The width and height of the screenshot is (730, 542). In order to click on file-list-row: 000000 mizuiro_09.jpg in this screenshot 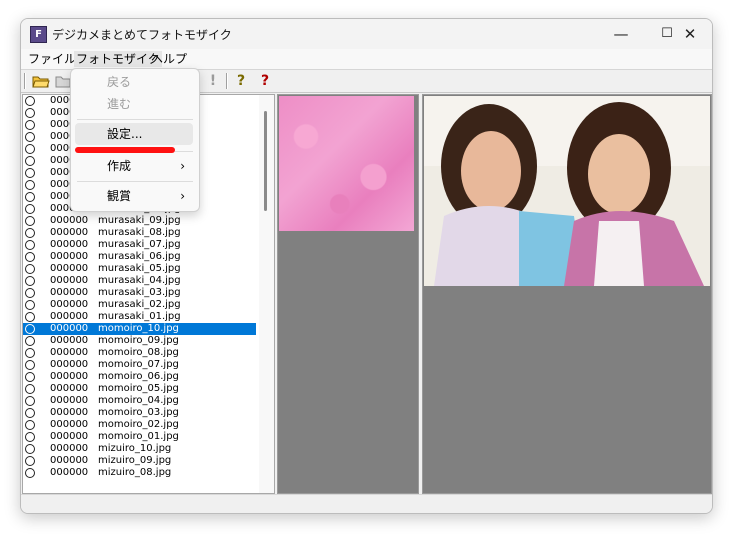, I will do `click(139, 461)`.